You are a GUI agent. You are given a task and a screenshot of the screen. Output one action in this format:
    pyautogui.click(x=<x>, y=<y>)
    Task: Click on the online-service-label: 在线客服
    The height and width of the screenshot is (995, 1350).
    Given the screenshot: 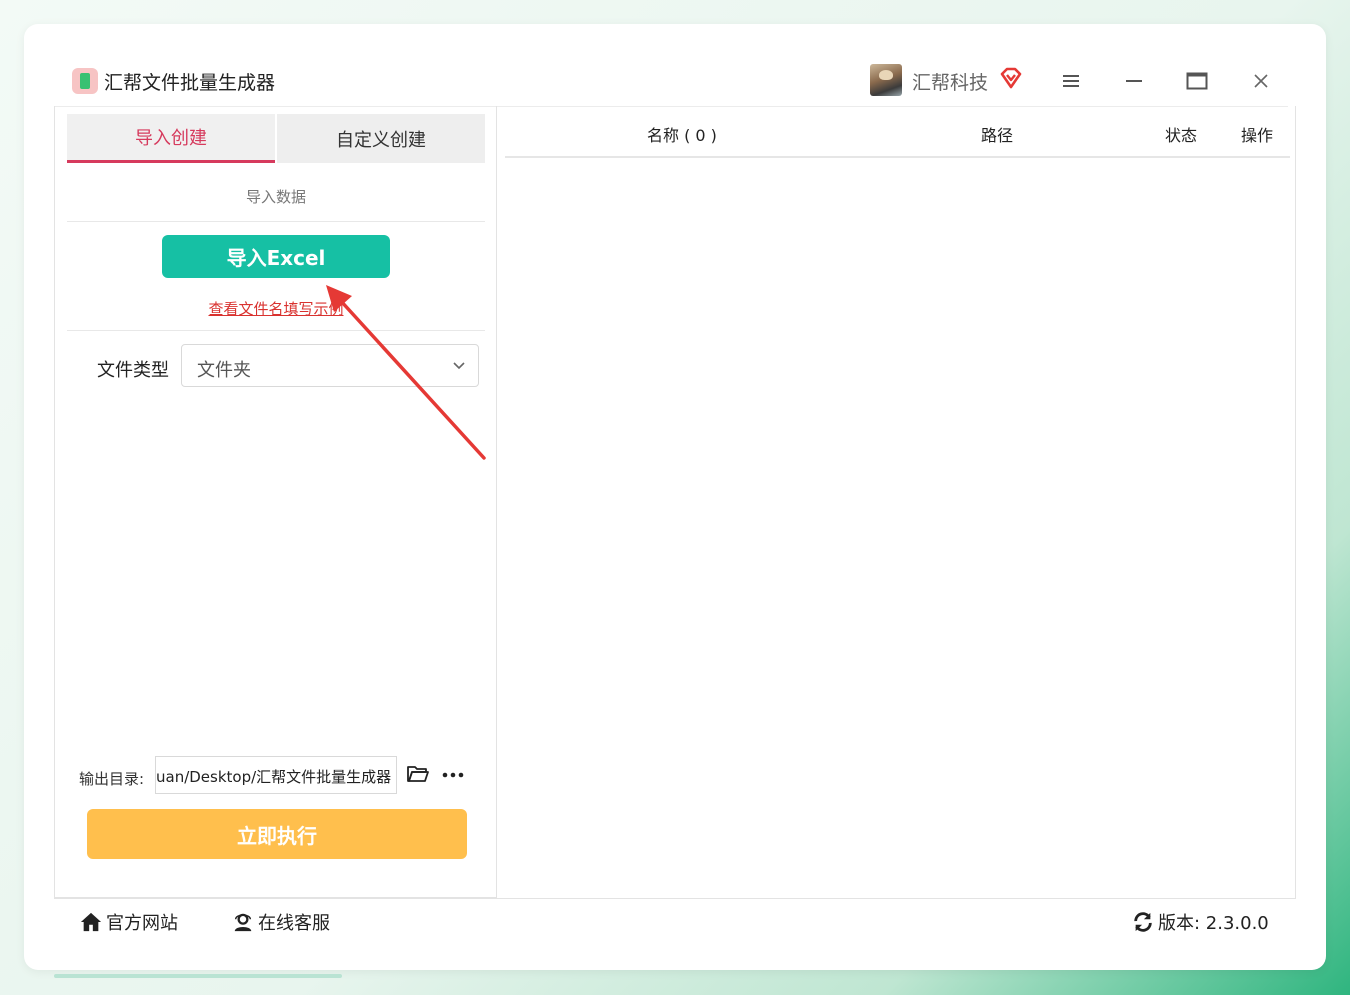 What is the action you would take?
    pyautogui.click(x=294, y=923)
    